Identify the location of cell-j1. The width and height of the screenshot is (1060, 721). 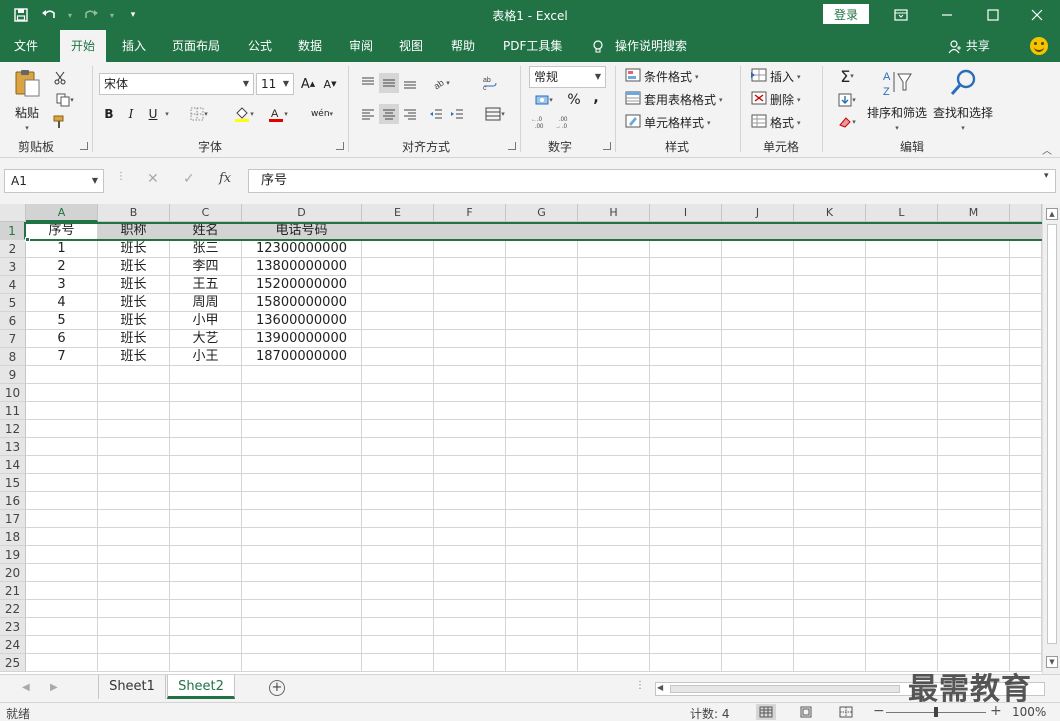
(758, 231).